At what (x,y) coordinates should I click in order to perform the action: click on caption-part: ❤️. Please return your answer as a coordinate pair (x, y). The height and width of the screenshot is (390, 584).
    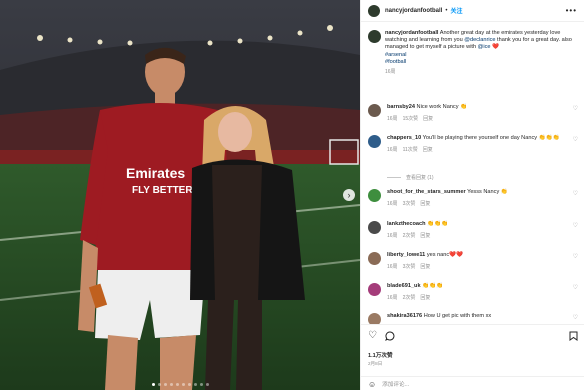
    Looking at the image, I should click on (495, 47).